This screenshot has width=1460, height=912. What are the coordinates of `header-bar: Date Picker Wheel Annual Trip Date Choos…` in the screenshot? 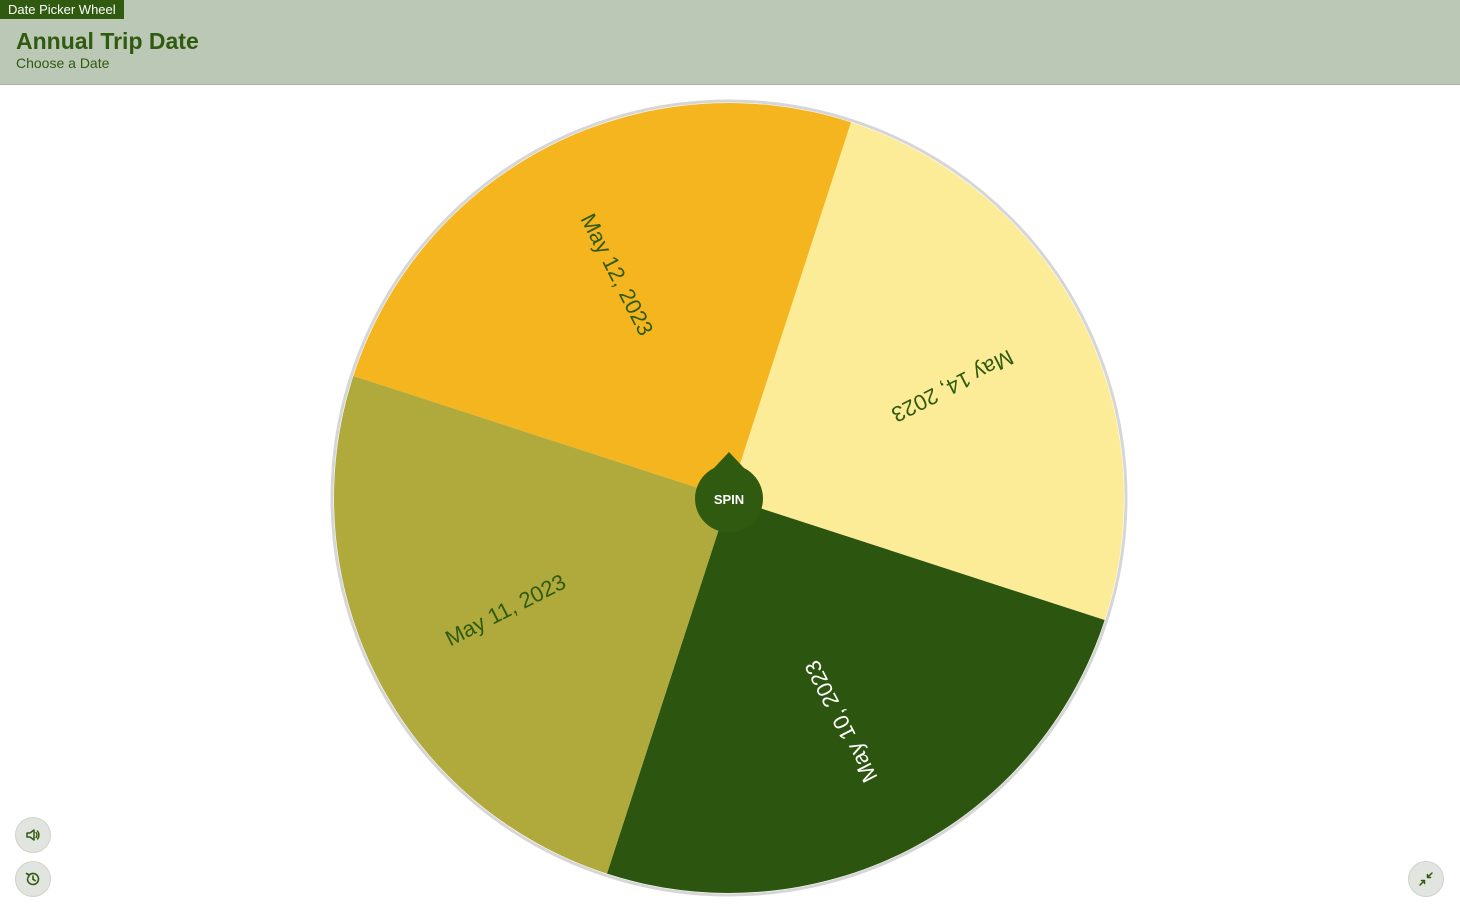 It's located at (730, 42).